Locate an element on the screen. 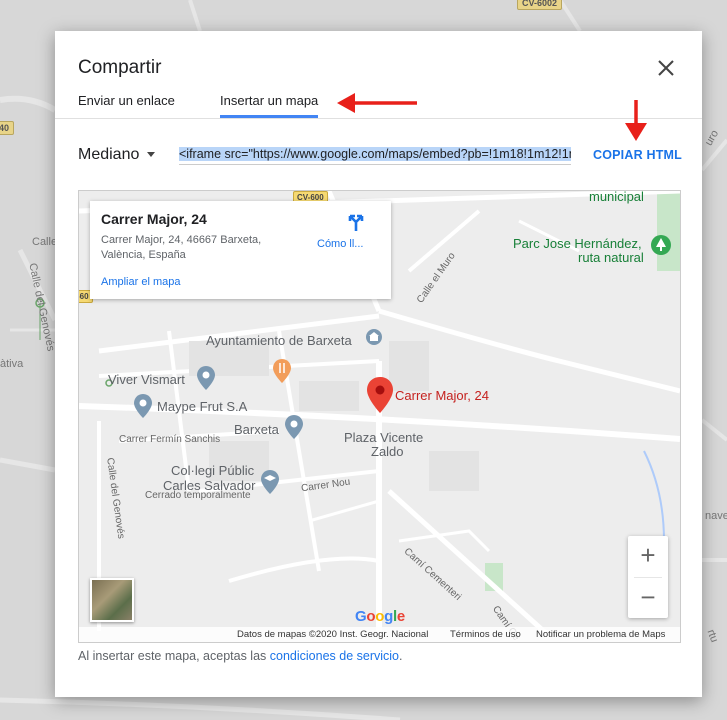 The image size is (727, 720). tab-embed-map: Insertar un mapa is located at coordinates (269, 105).